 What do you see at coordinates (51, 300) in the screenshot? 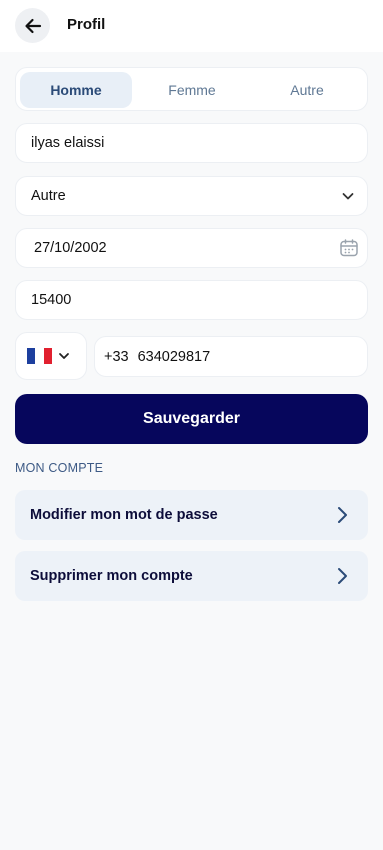
I see `postal-code-value: 15400` at bounding box center [51, 300].